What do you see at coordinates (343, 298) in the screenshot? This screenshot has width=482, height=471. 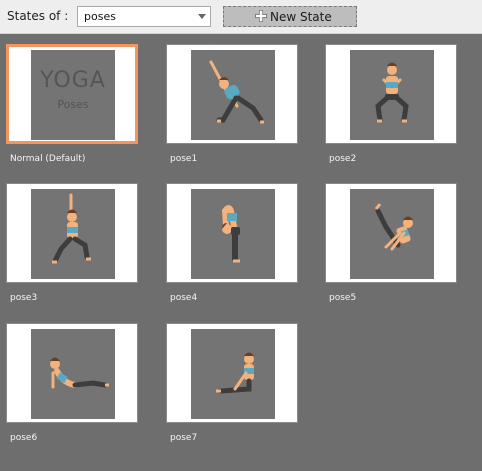 I see `state-name: pose5` at bounding box center [343, 298].